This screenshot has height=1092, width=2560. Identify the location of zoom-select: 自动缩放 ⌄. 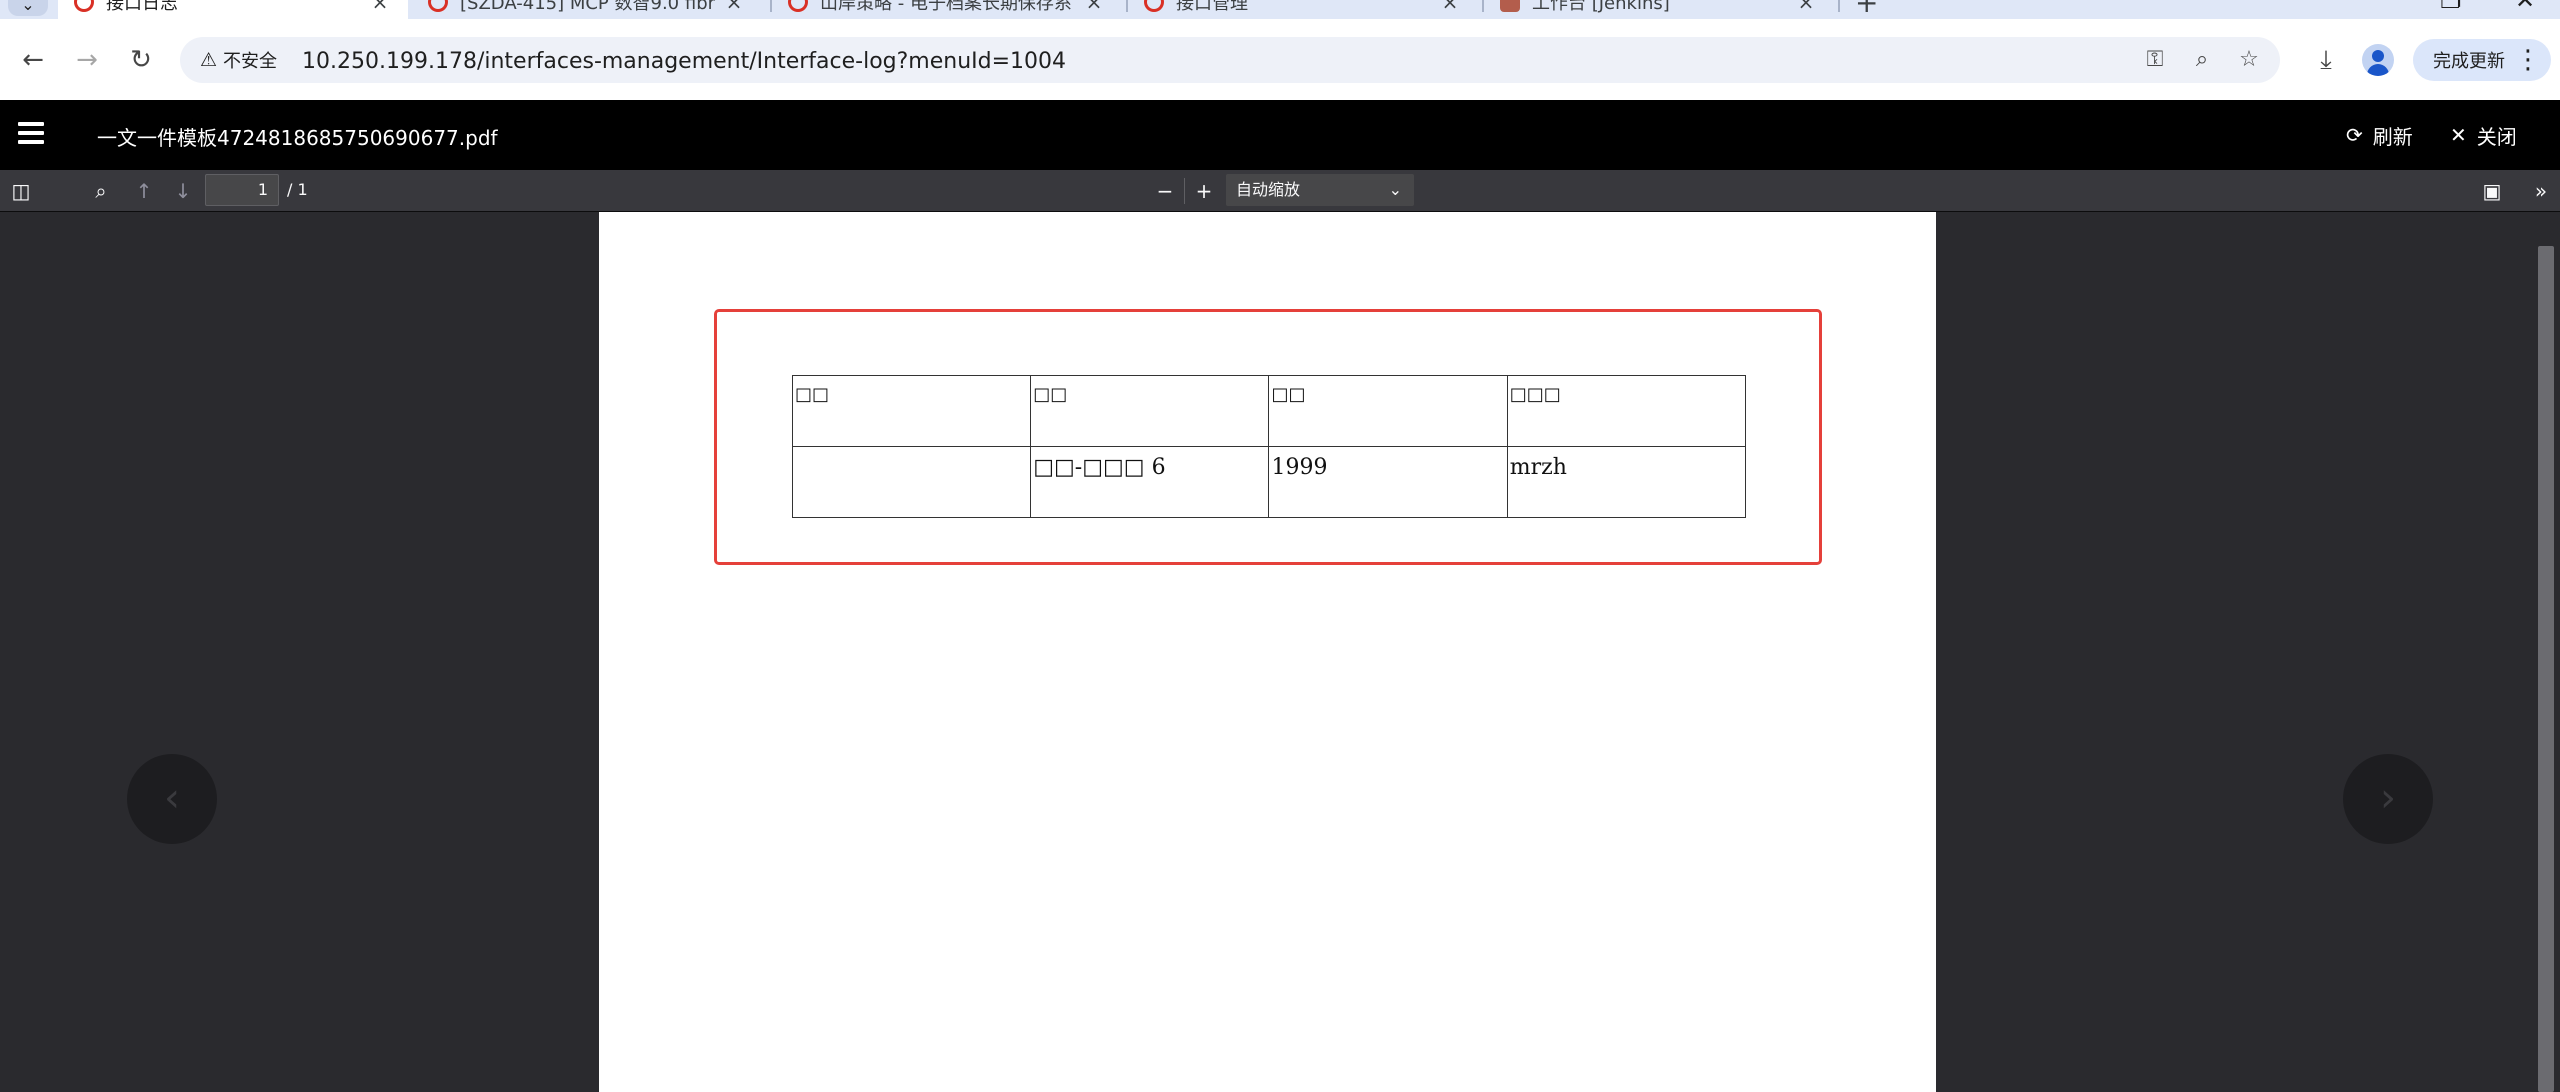
(1320, 190).